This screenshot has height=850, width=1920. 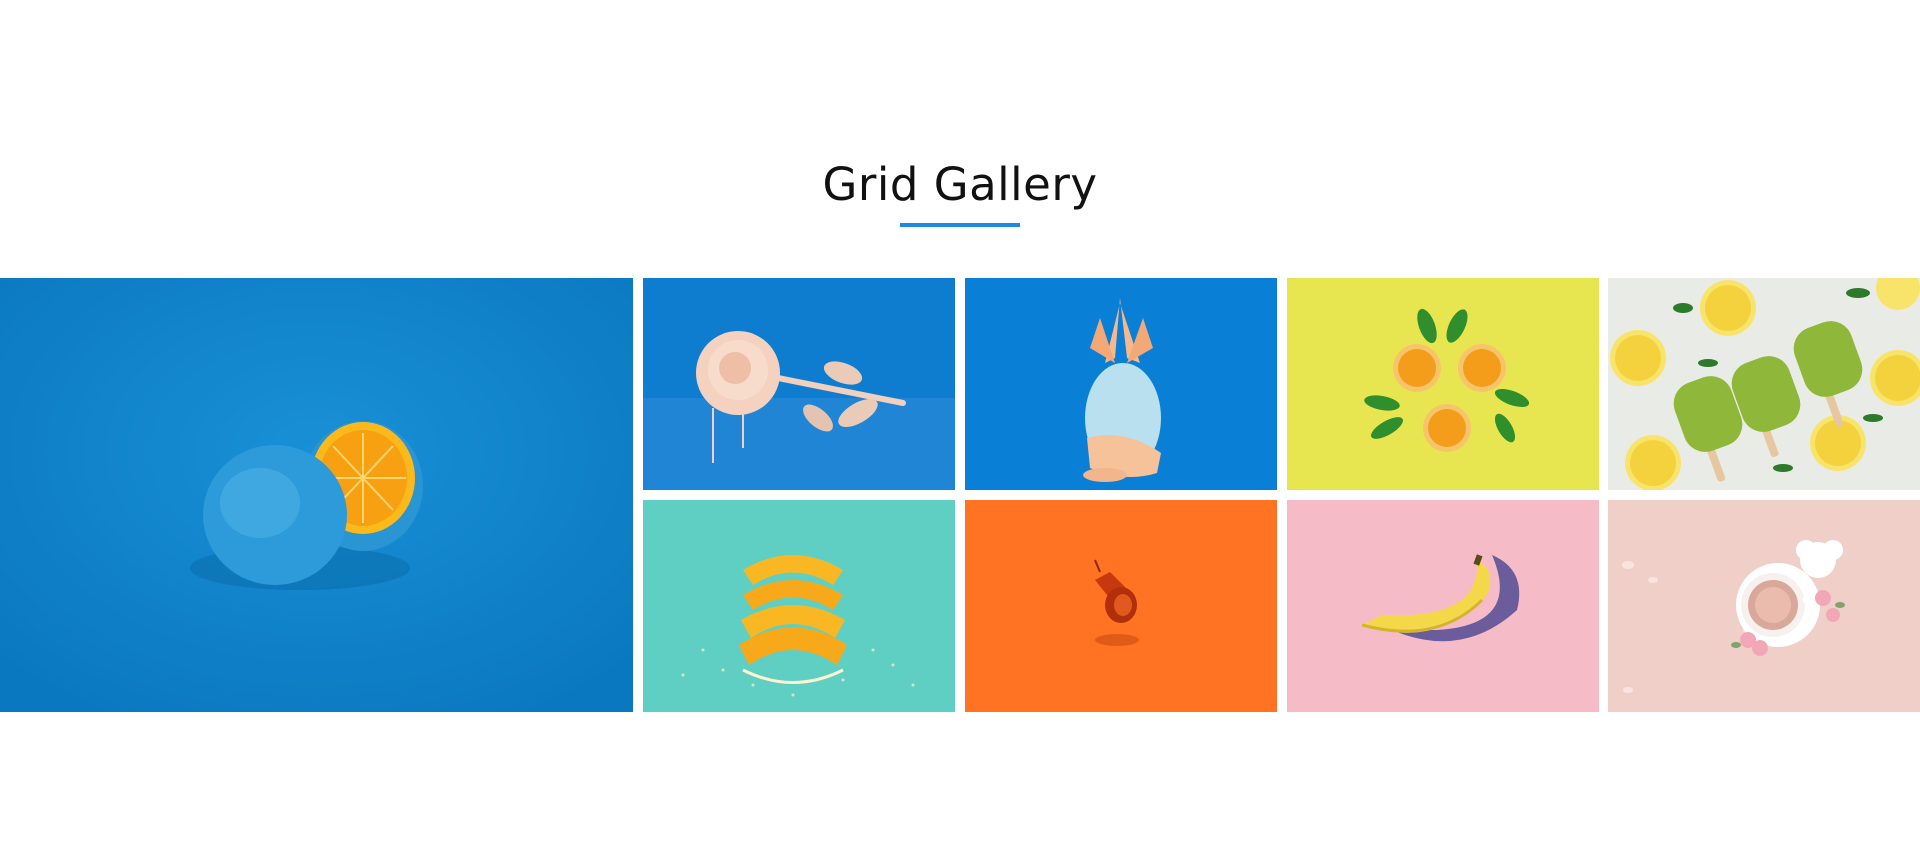 I want to click on heading: Grid Gallery, so click(x=960, y=185).